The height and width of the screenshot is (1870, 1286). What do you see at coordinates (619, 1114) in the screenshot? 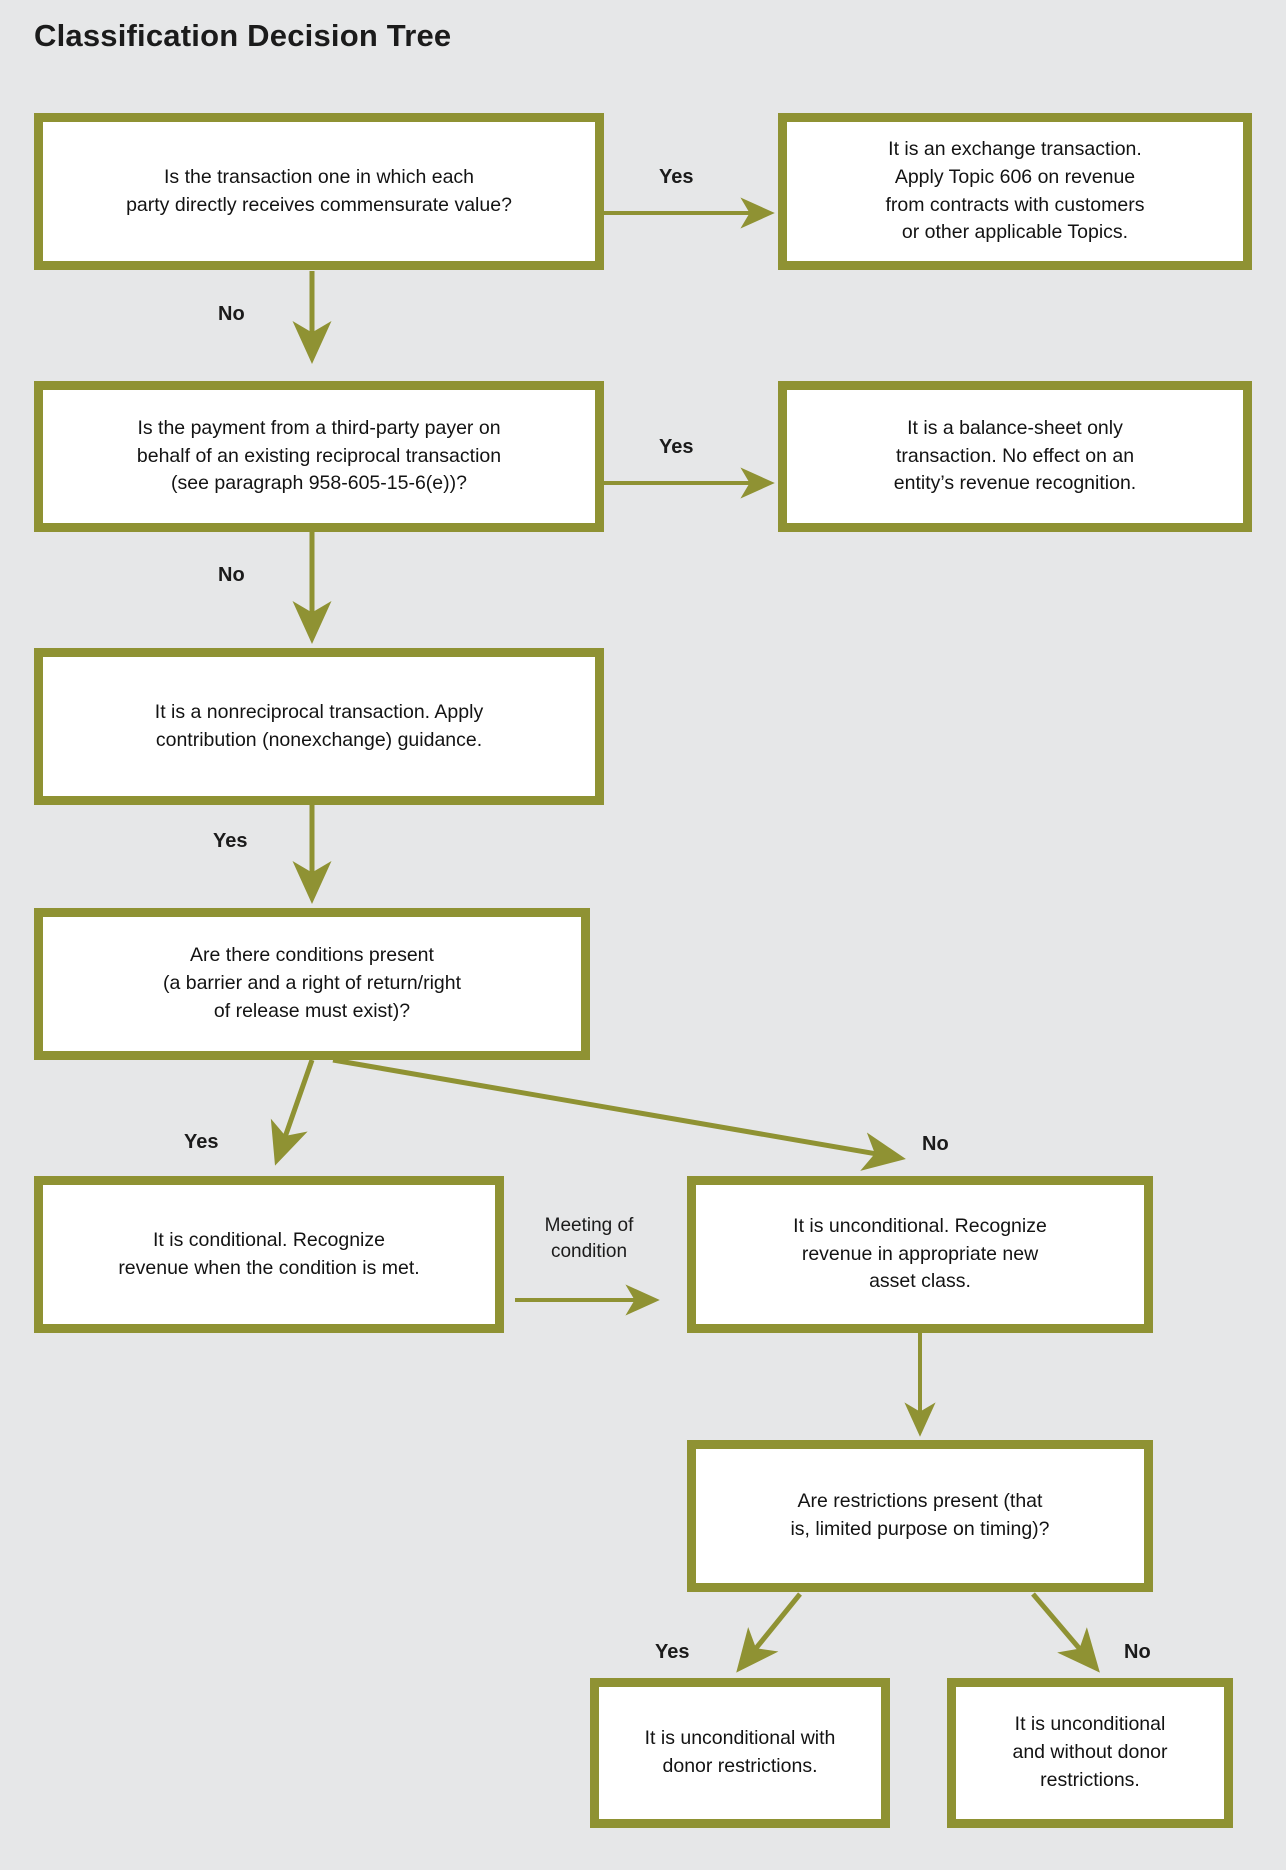
I see `edge-q4-no` at bounding box center [619, 1114].